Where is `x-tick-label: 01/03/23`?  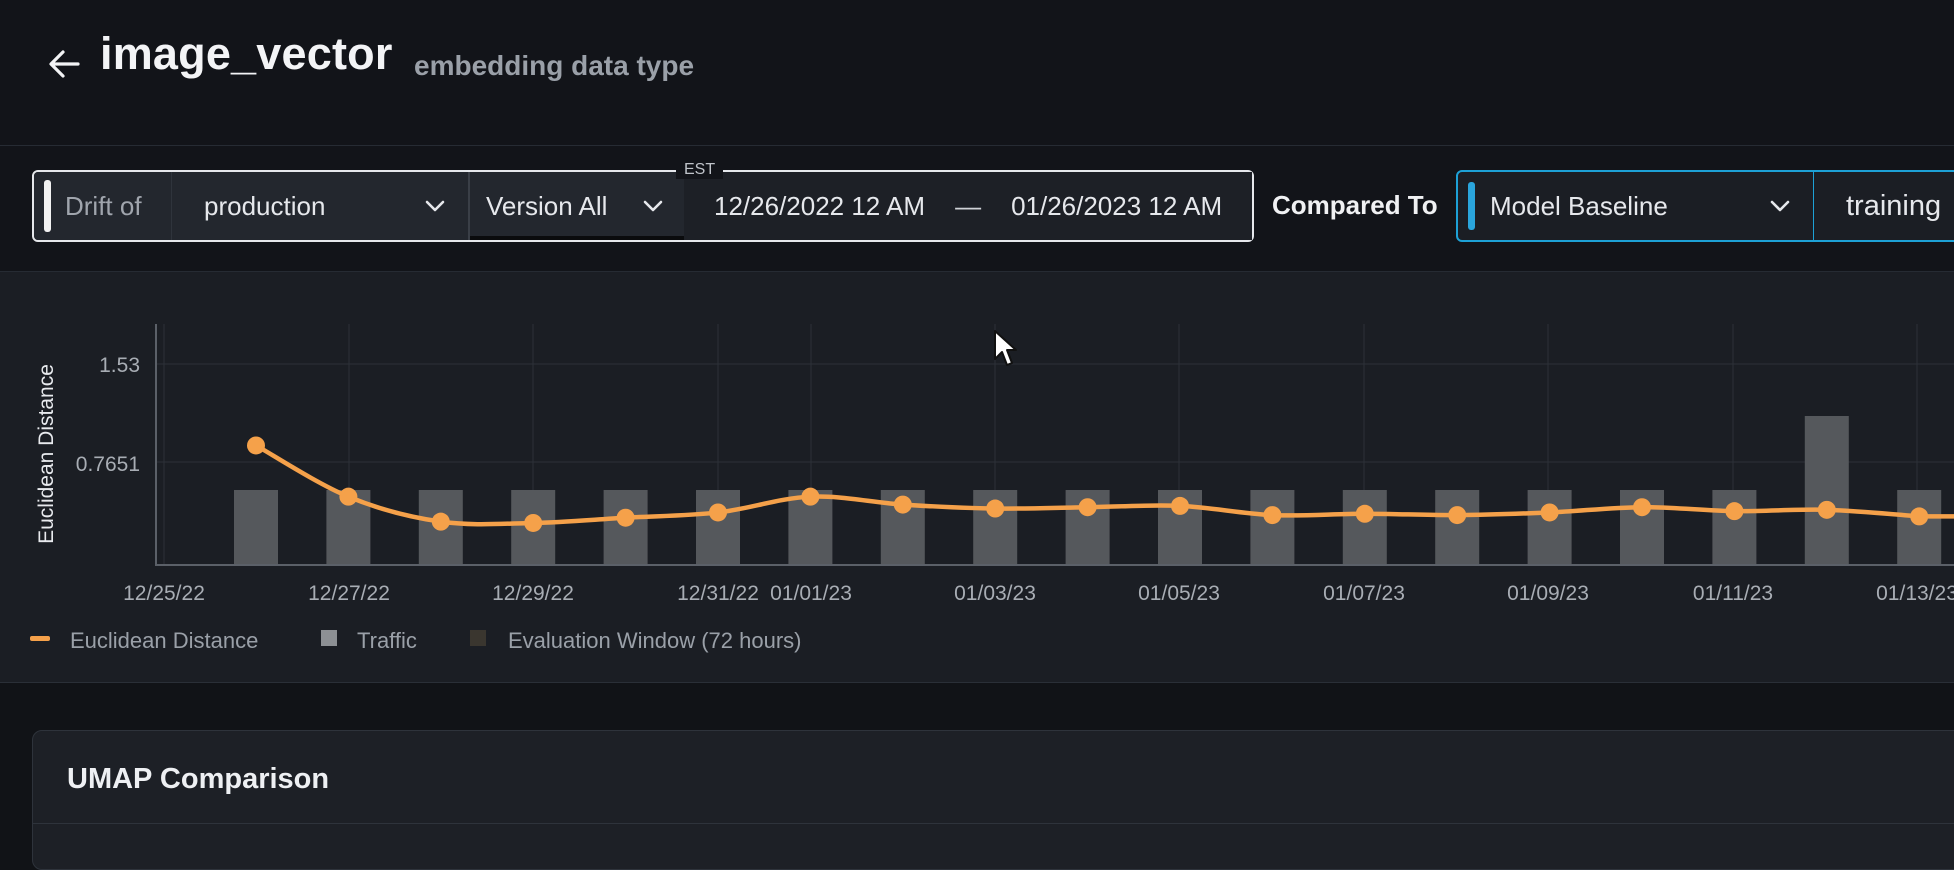
x-tick-label: 01/03/23 is located at coordinates (995, 593).